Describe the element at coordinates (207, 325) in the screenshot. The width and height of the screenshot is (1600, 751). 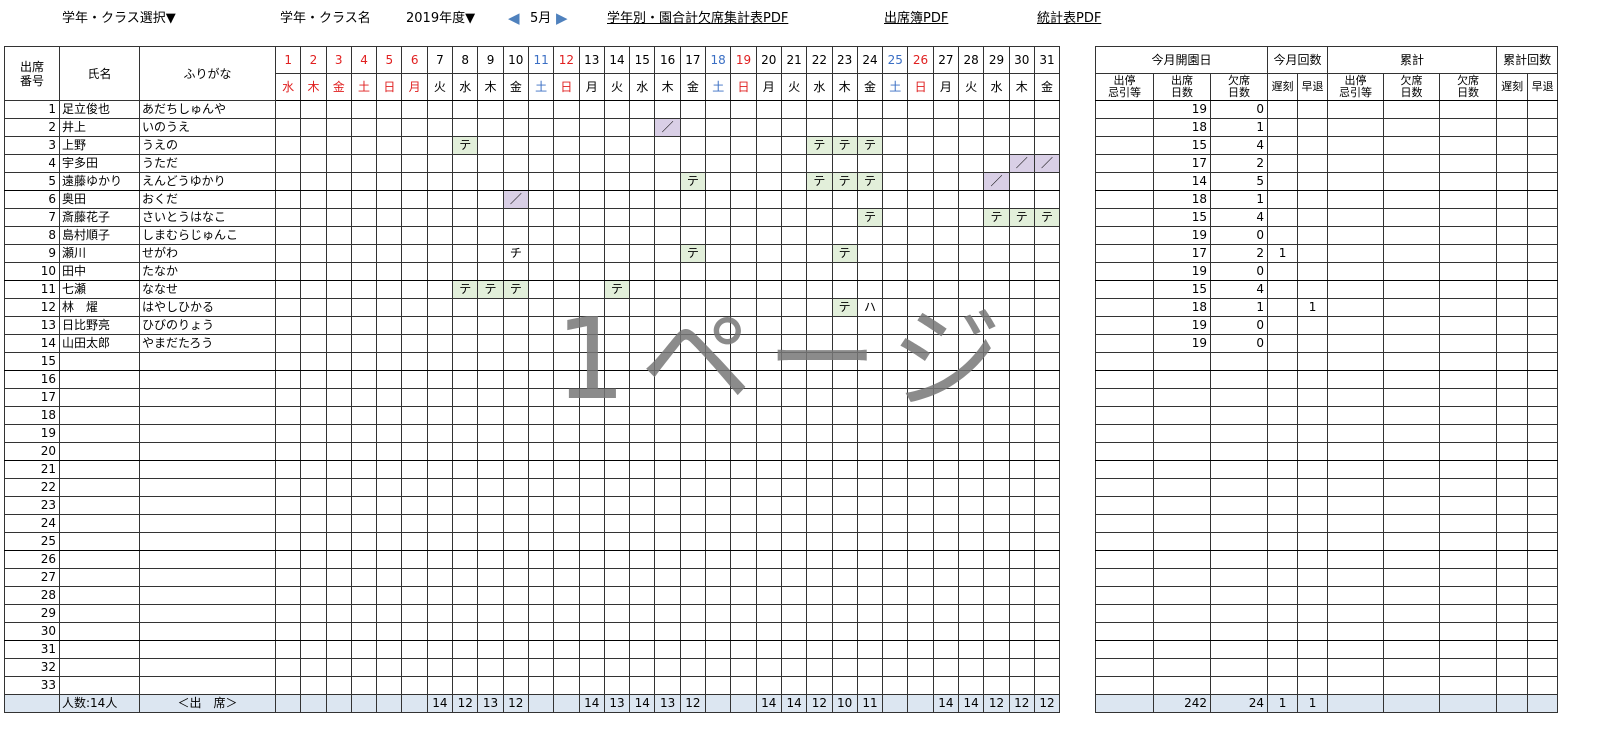
I see `student-kana: ひびのりょう` at that location.